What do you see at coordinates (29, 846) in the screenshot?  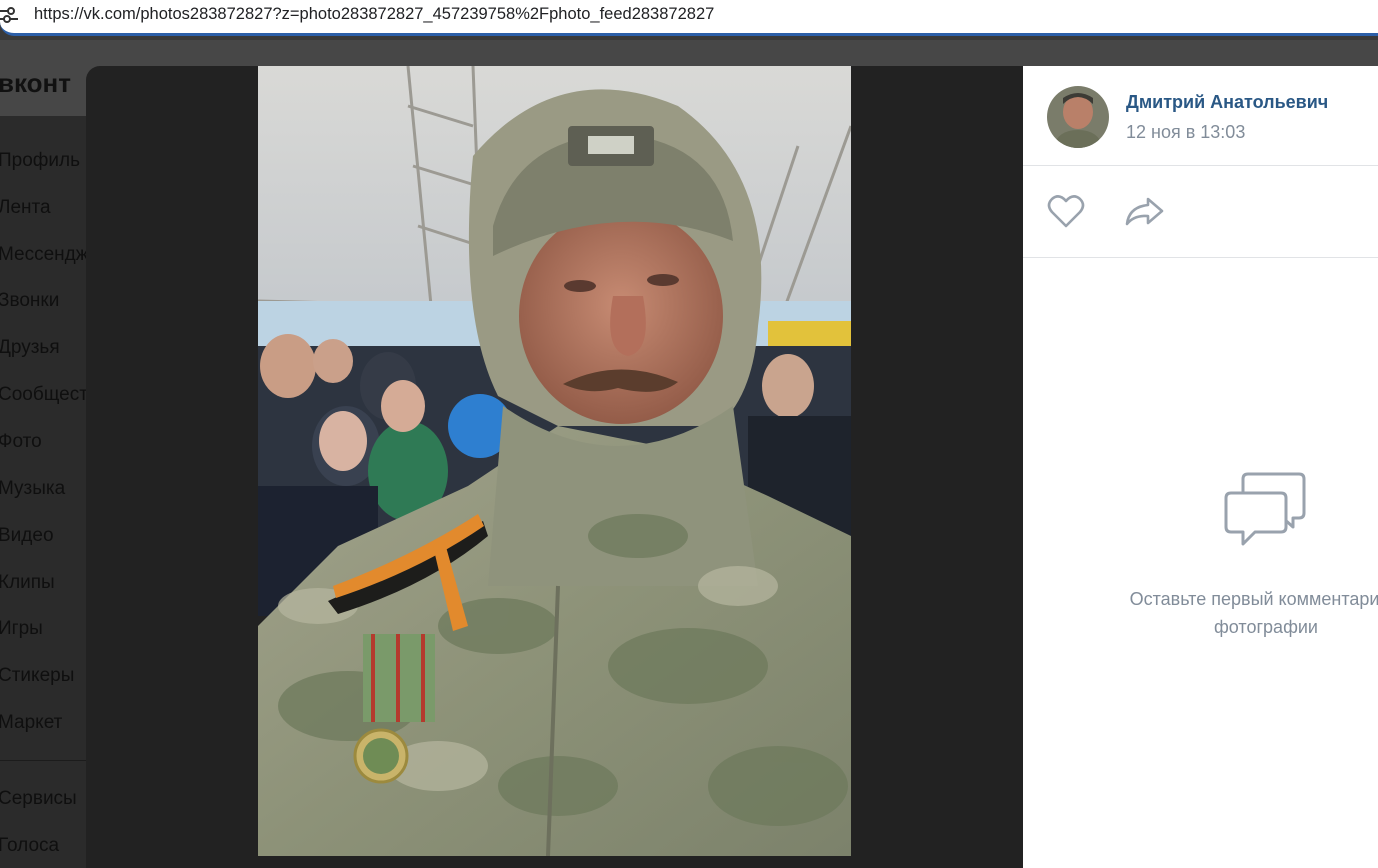 I see `nav-item-votes: Голоса` at bounding box center [29, 846].